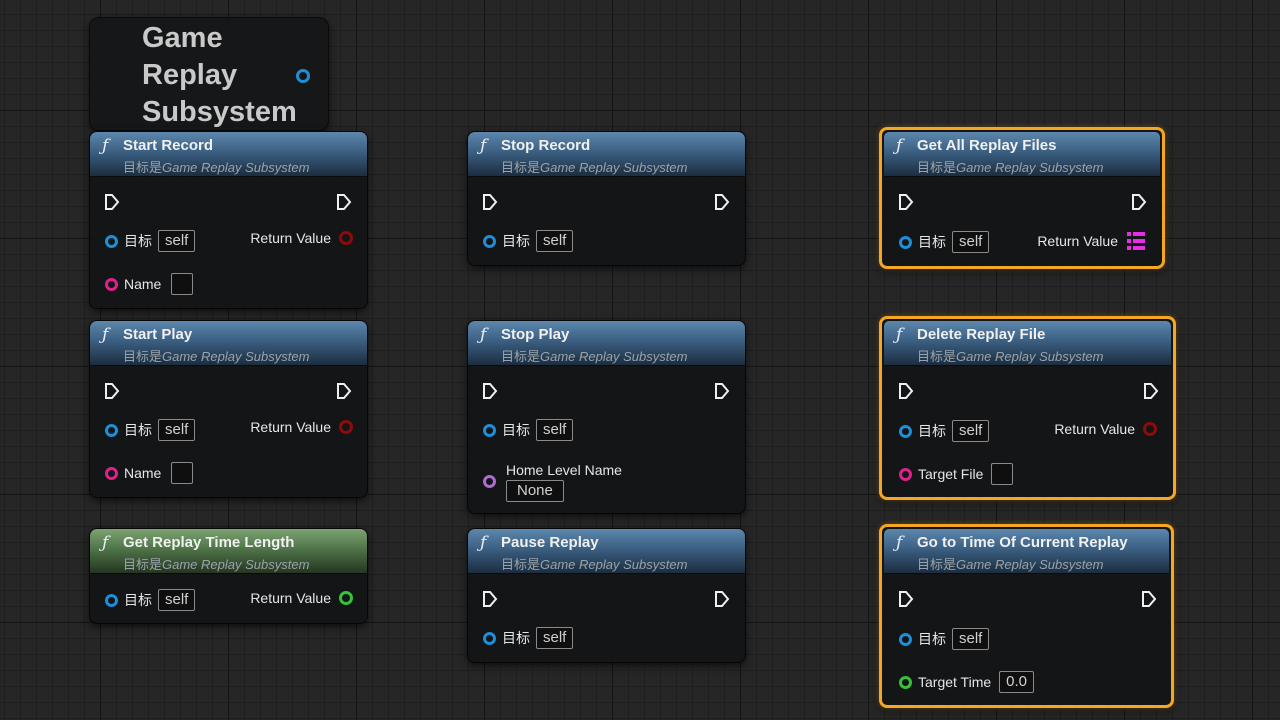 This screenshot has height=720, width=1280. What do you see at coordinates (303, 76) in the screenshot?
I see `subsystem-output-pin` at bounding box center [303, 76].